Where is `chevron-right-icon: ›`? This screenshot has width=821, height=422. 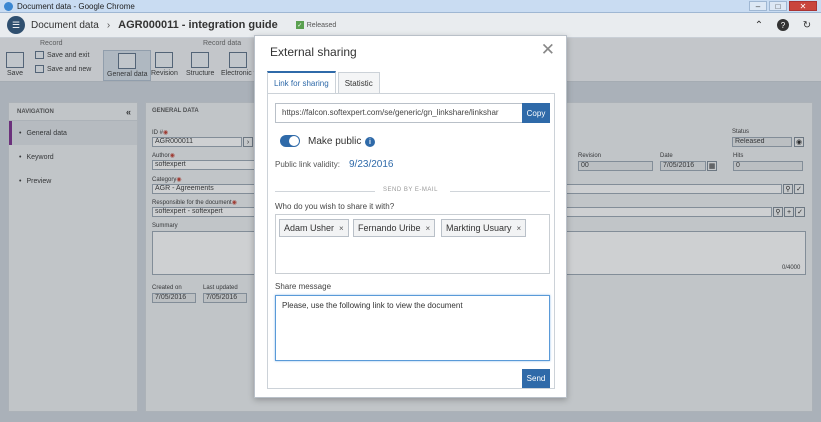 chevron-right-icon: › is located at coordinates (108, 25).